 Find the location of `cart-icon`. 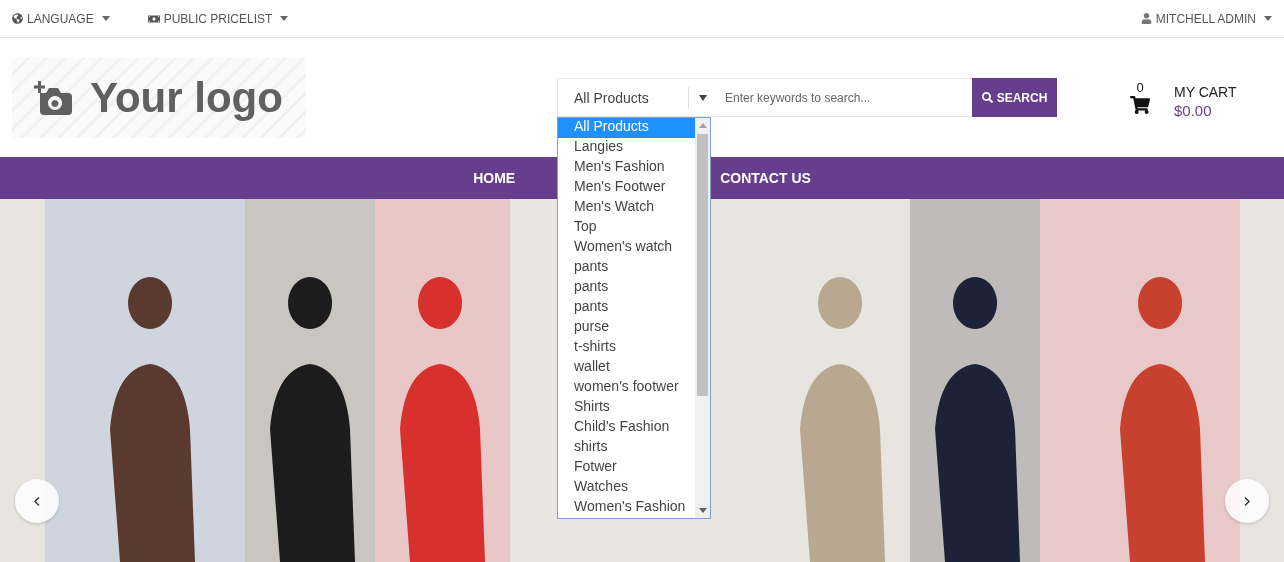

cart-icon is located at coordinates (1140, 105).